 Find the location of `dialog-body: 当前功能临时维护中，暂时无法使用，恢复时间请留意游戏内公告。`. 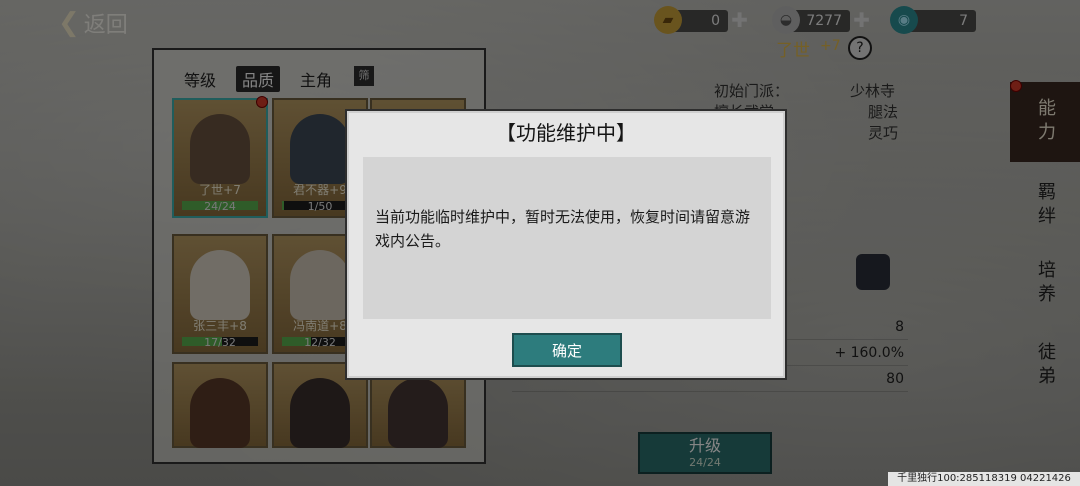

dialog-body: 当前功能临时维护中，暂时无法使用，恢复时间请留意游戏内公告。 is located at coordinates (567, 238).